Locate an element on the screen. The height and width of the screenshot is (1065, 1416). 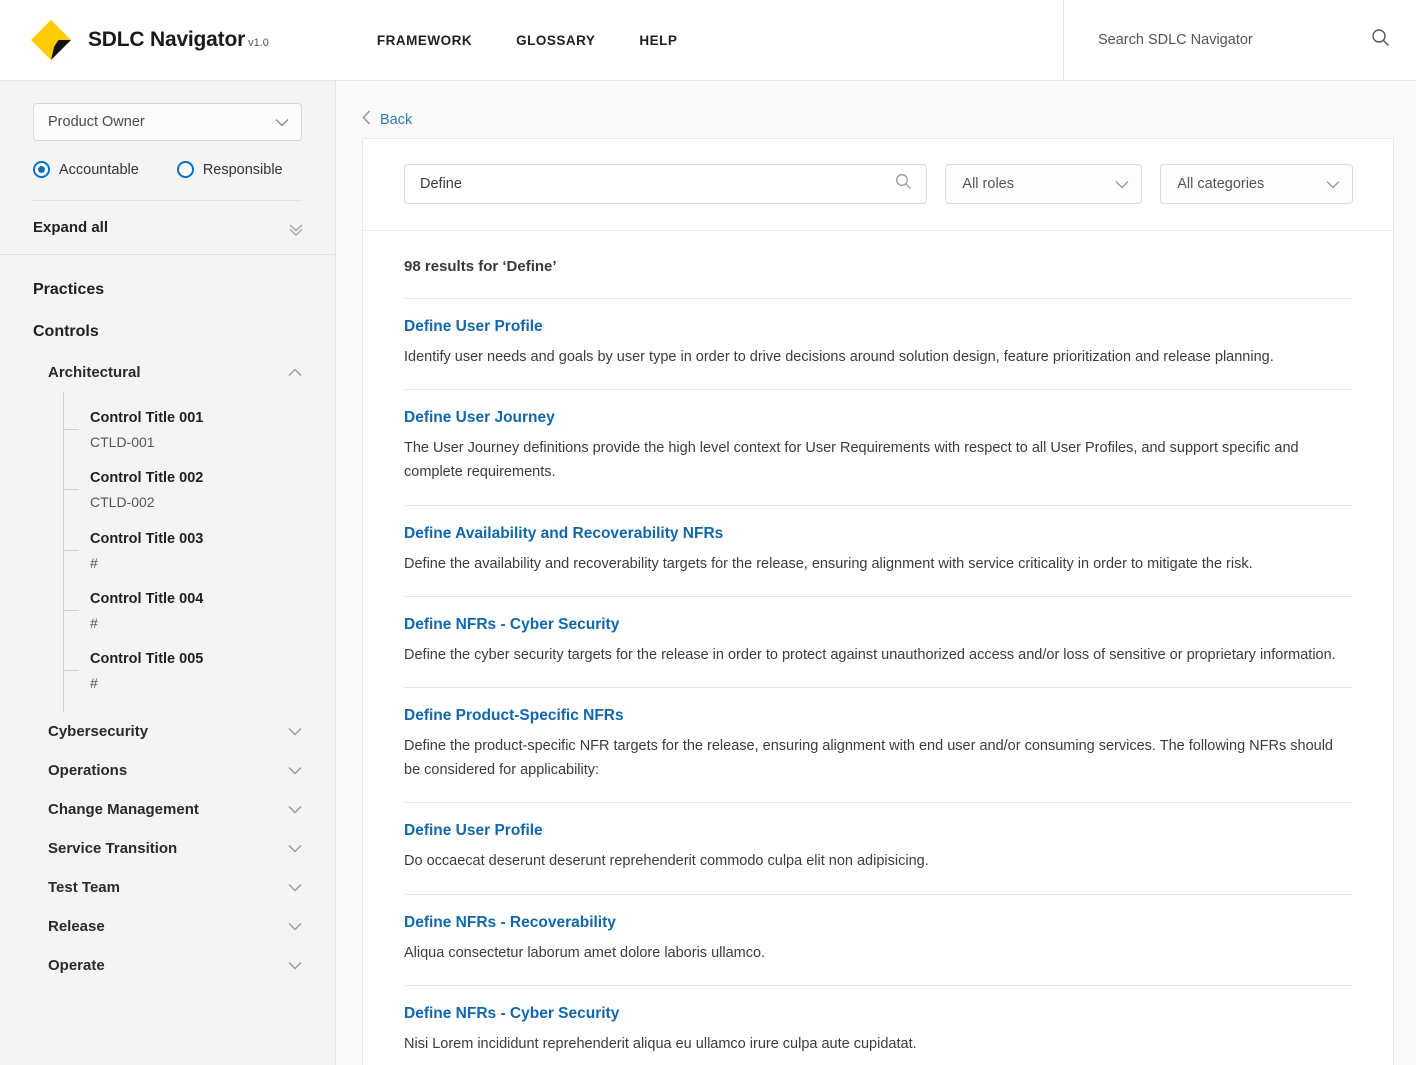
brand-title: SDLC Navigator v1.0 is located at coordinates (178, 40).